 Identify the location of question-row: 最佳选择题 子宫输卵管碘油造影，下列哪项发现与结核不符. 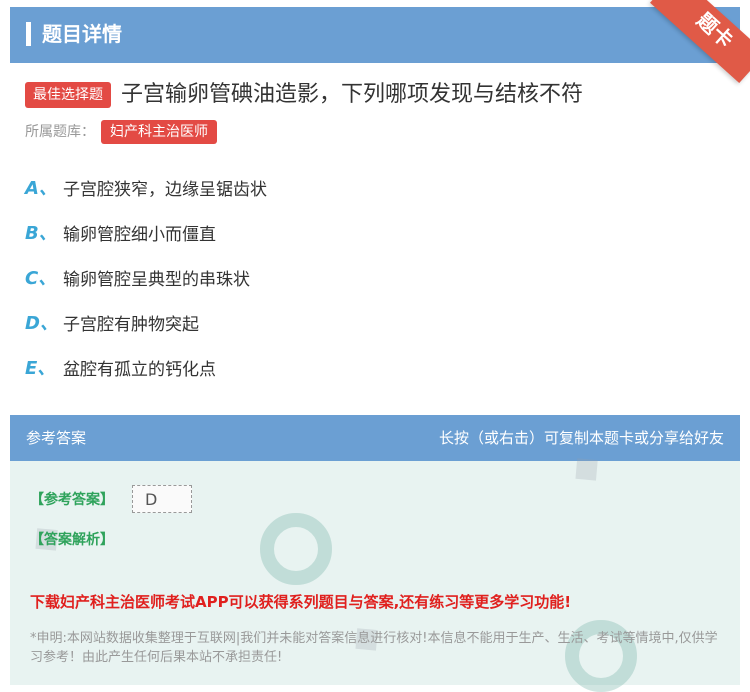
(304, 95).